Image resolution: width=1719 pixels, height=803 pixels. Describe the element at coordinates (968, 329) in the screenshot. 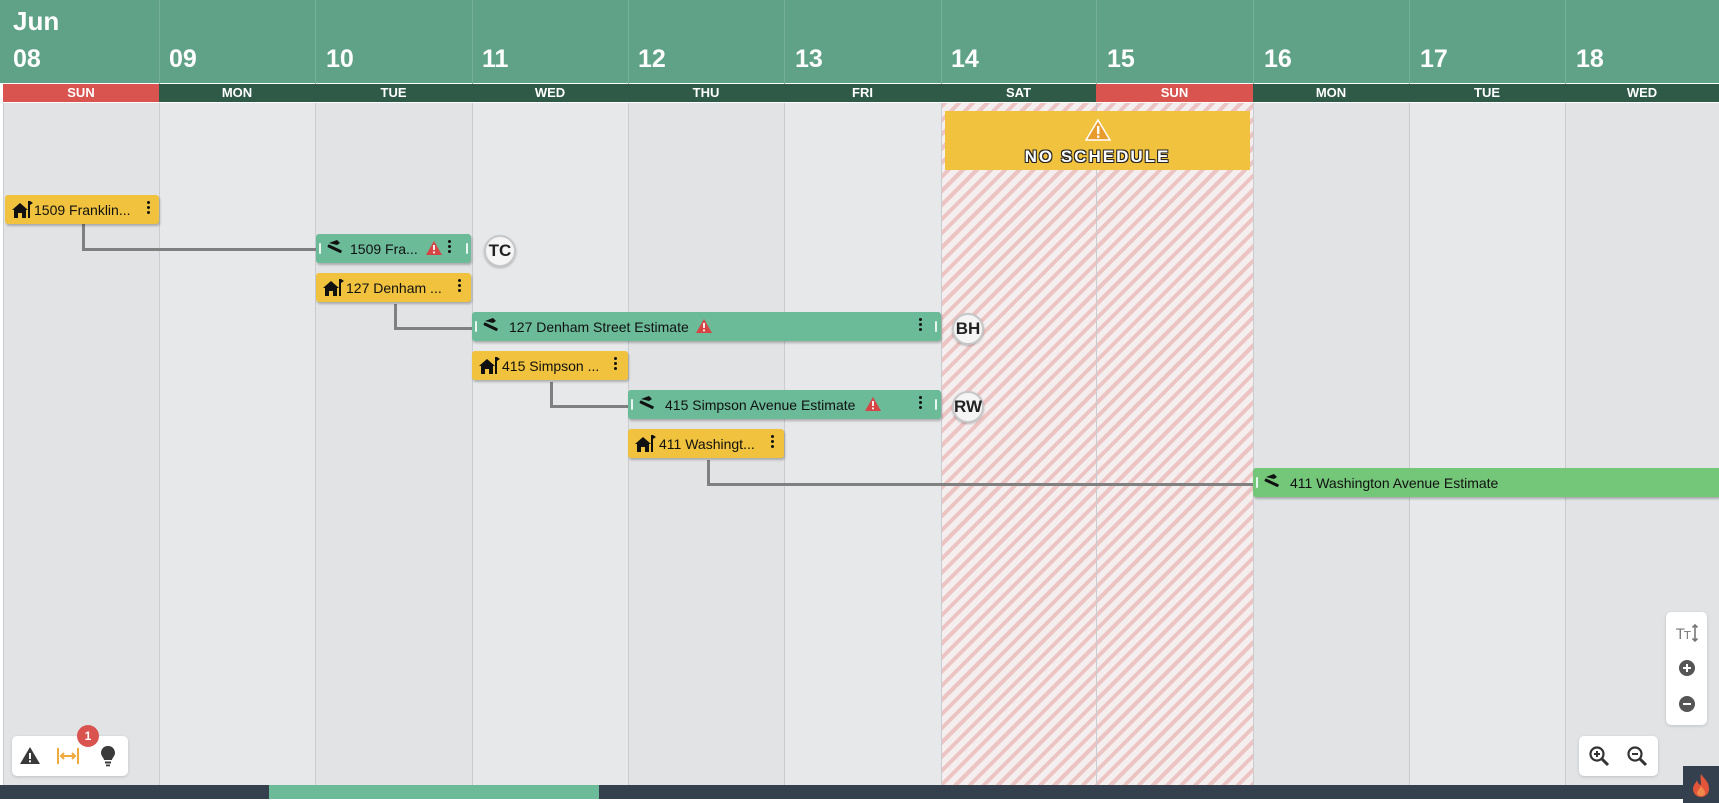

I see `assignee-avatar: BH` at that location.